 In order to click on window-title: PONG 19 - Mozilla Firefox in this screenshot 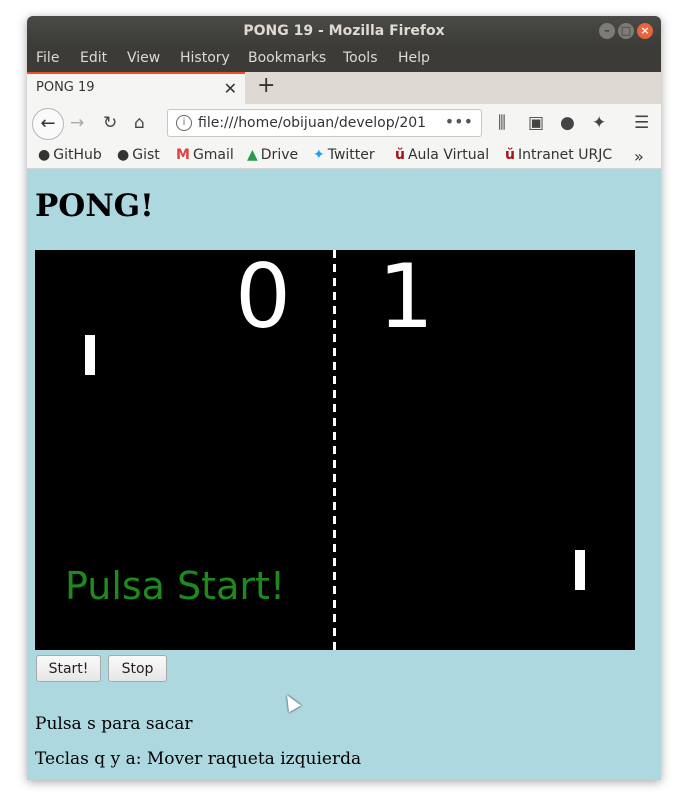, I will do `click(344, 31)`.